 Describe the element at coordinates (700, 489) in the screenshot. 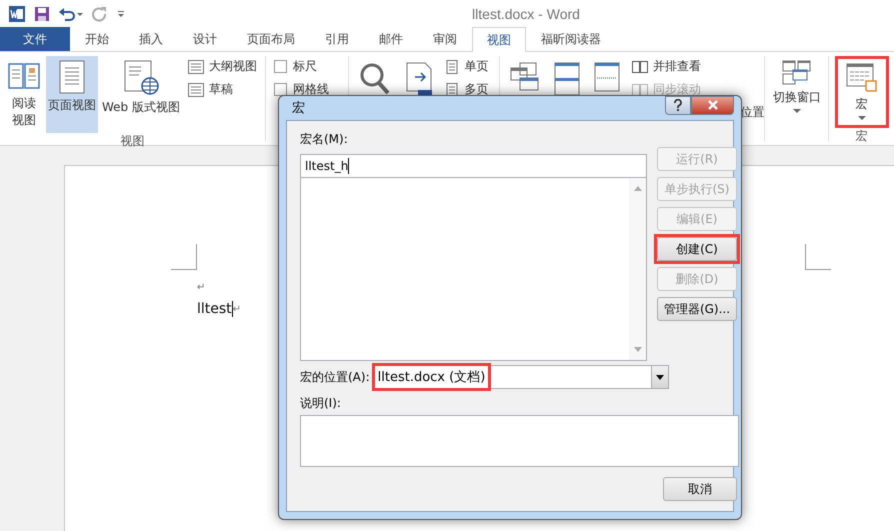

I see `cancel-button: 取消` at that location.